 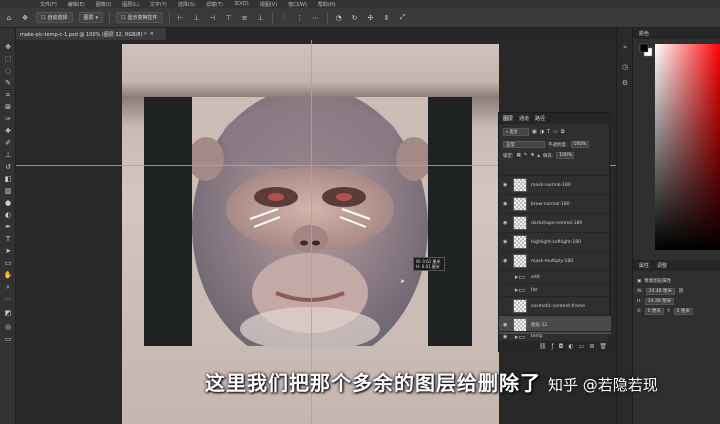 I want to click on menu-item-window: 窗口(W), so click(x=297, y=4).